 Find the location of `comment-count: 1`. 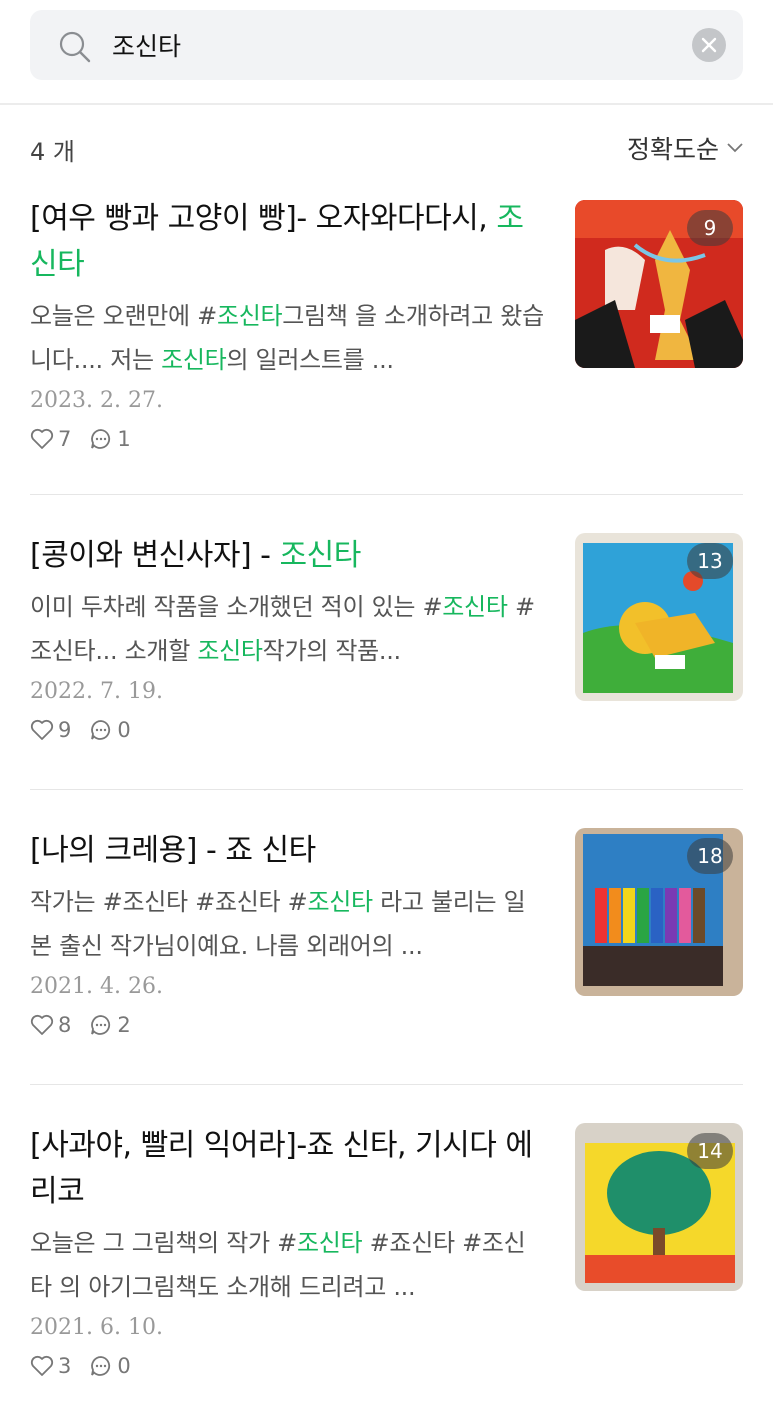

comment-count: 1 is located at coordinates (124, 439).